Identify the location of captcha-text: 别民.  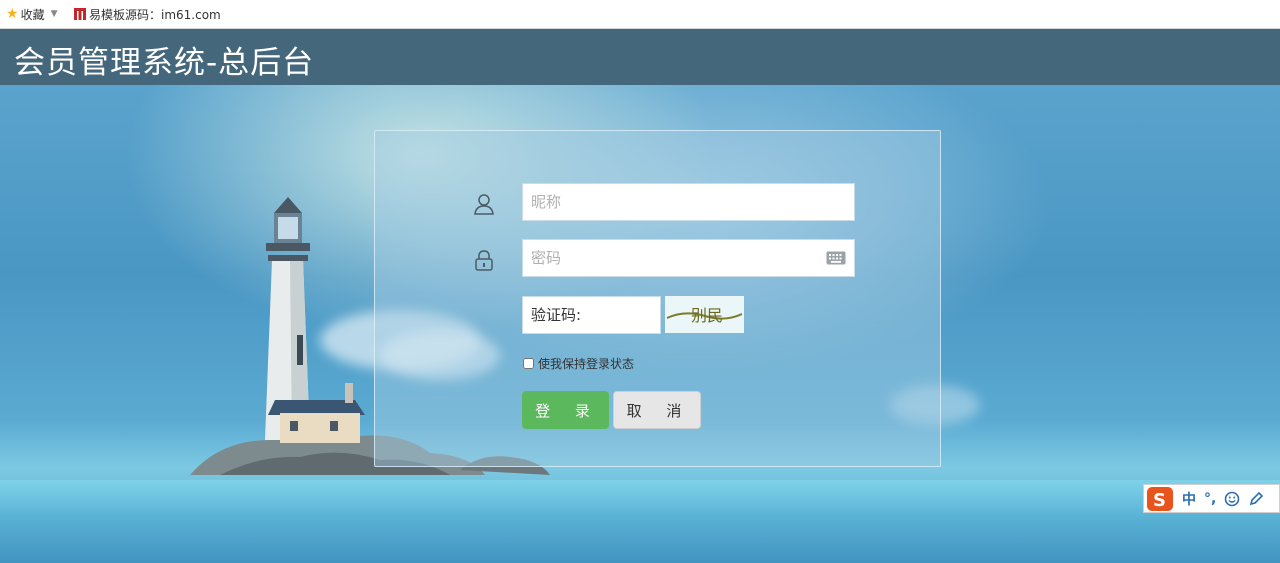
(707, 315).